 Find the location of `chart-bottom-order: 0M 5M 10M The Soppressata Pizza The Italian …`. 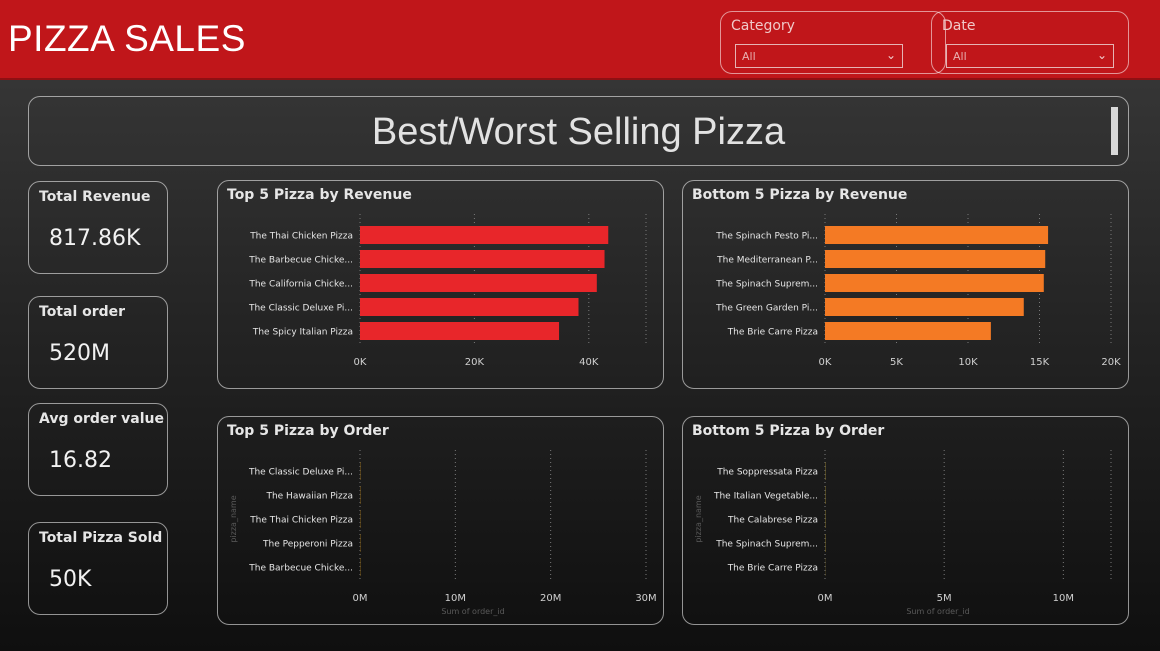

chart-bottom-order: 0M 5M 10M The Soppressata Pizza The Italian … is located at coordinates (903, 533).